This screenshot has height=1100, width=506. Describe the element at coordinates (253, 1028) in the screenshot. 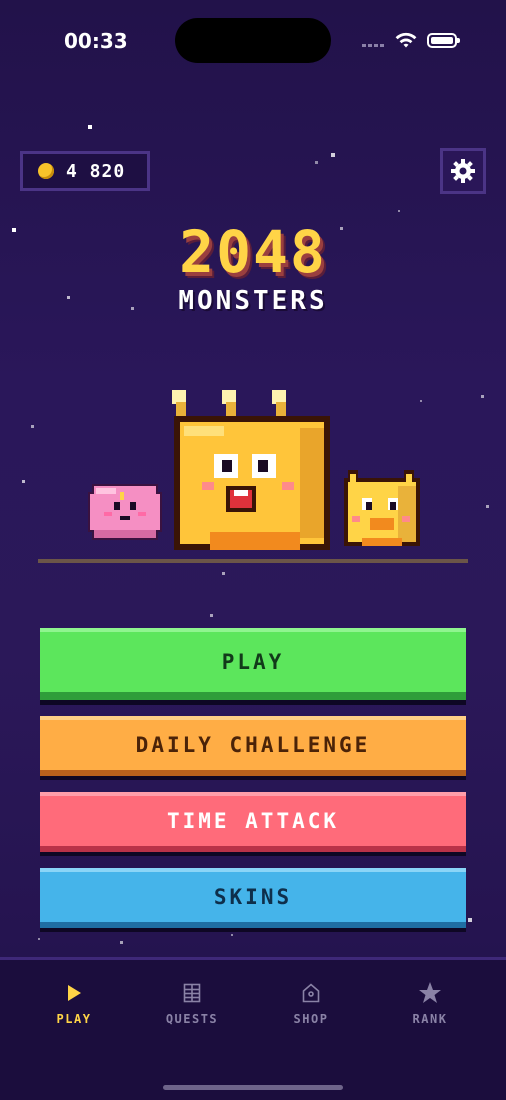

I see `tab-bar: PLAY QUESTS SHOP RANK` at that location.